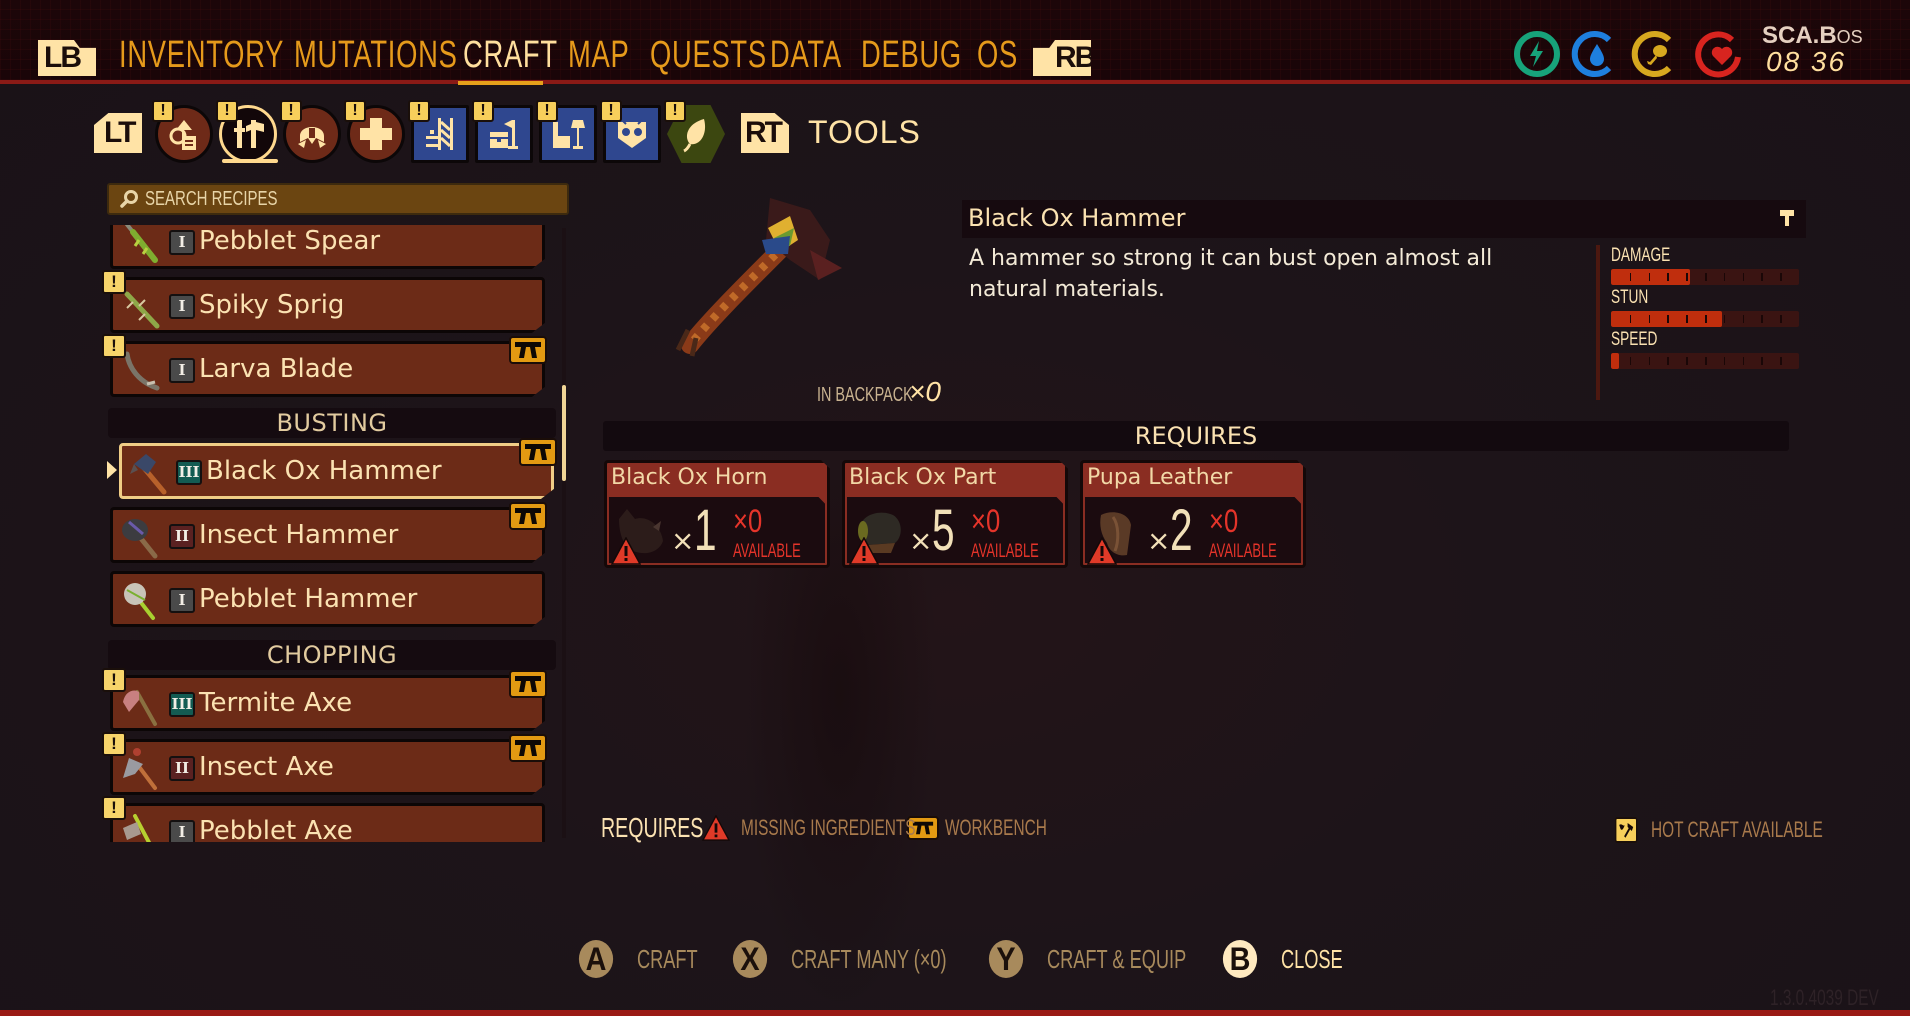 This screenshot has height=1016, width=1910. Describe the element at coordinates (327, 767) in the screenshot. I see `recipe-insect-axe: II Insect Axe` at that location.